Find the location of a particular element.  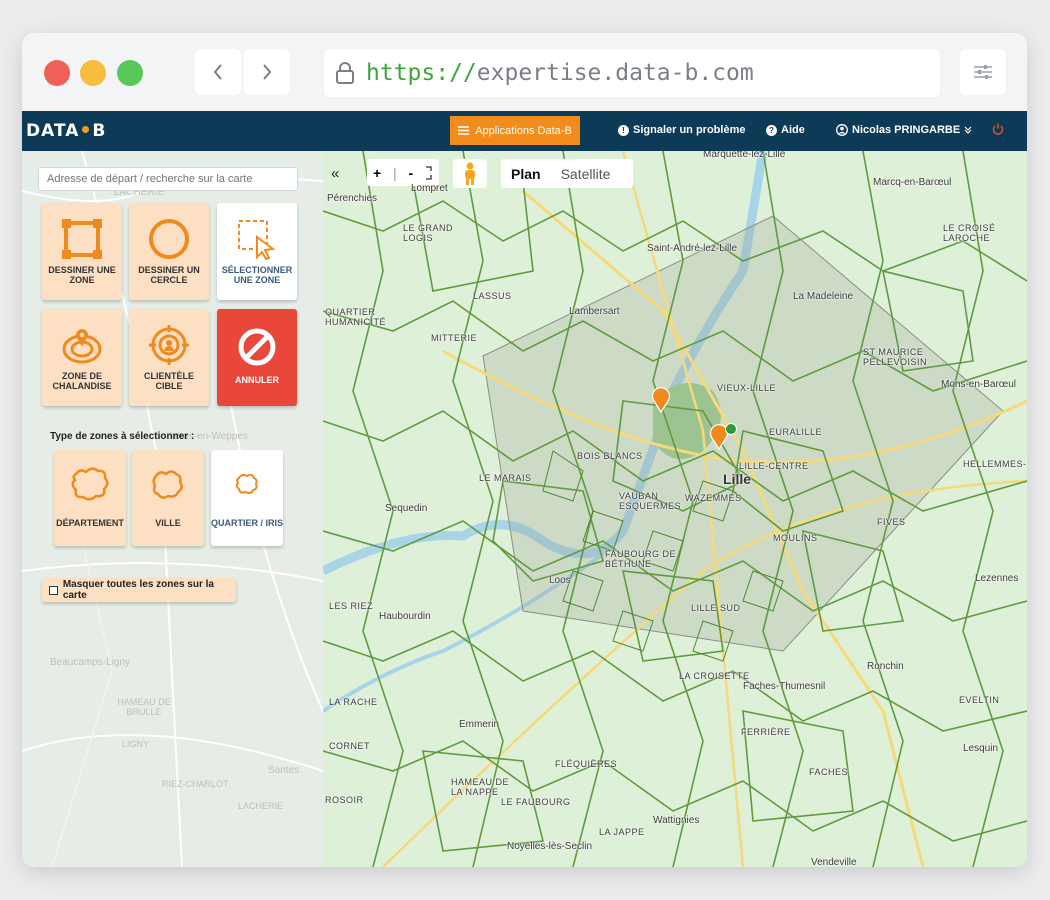

city-label: Lille is located at coordinates (737, 479).